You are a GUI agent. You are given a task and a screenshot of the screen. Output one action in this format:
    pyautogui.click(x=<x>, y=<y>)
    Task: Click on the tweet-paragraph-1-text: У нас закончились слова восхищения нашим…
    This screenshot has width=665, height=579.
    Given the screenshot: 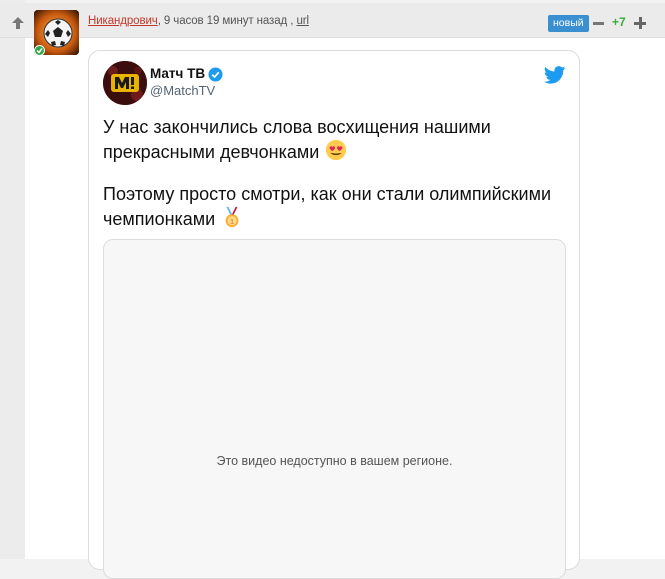 What is the action you would take?
    pyautogui.click(x=297, y=139)
    